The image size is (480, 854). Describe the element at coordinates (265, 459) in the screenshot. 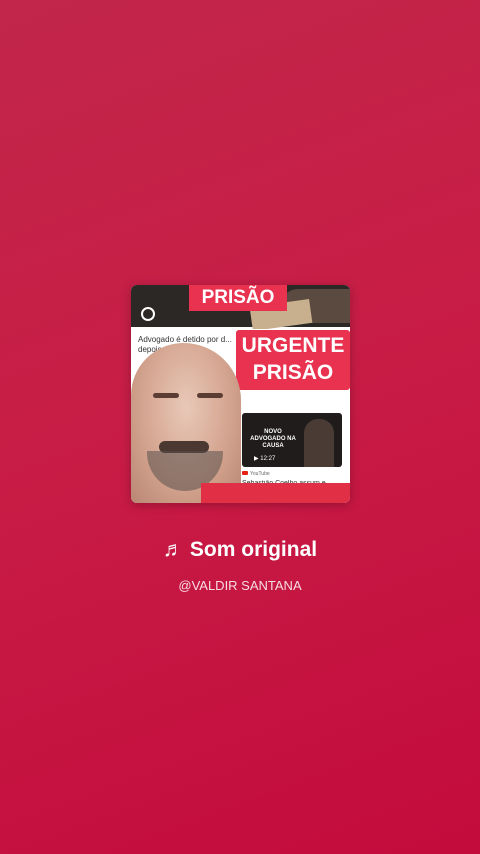

I see `thumbnail-duration: ▶ 12:27` at that location.